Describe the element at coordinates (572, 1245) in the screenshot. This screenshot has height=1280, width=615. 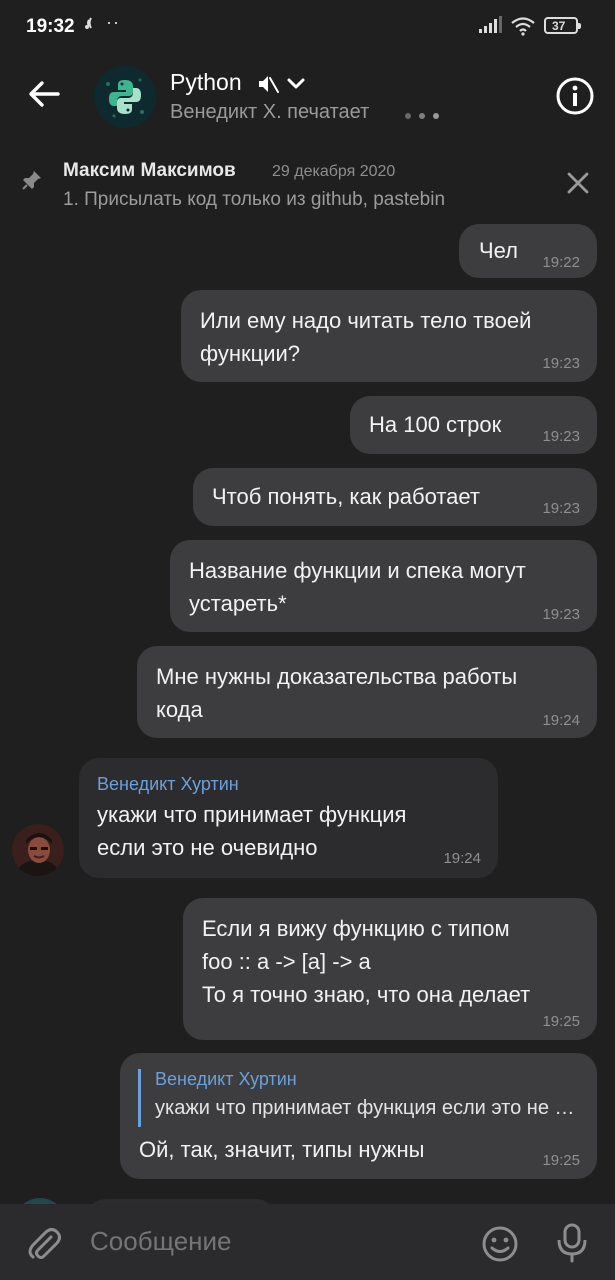
I see `microphone-icon` at that location.